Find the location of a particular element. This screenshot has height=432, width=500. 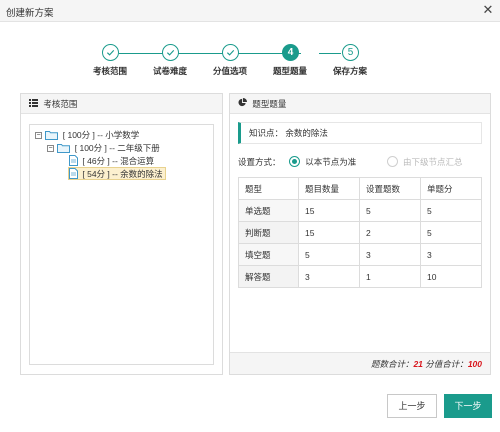

list-icon is located at coordinates (34, 104).